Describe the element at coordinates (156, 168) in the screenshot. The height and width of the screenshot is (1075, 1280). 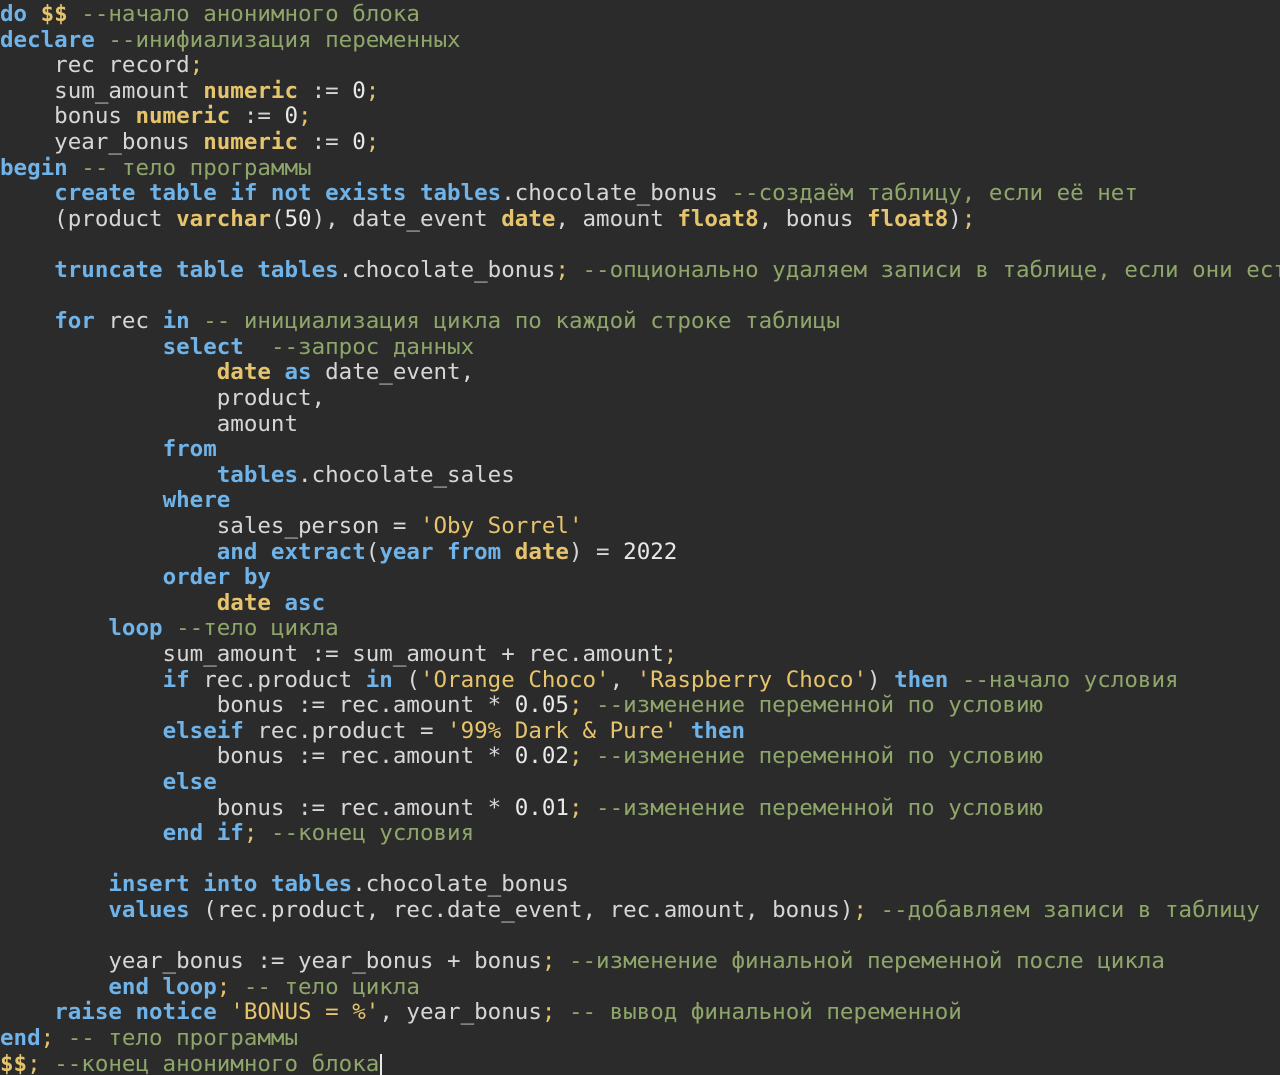
I see `code-line: begin -- тело программы` at that location.